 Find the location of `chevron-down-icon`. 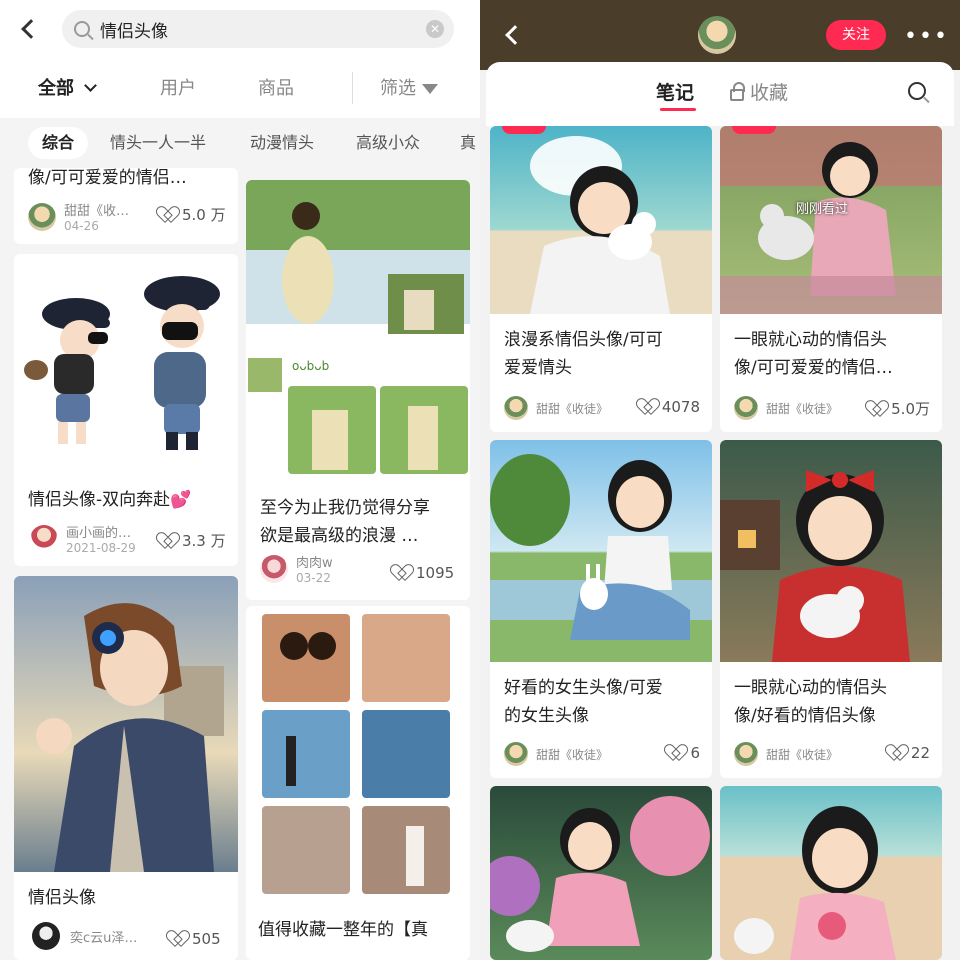

chevron-down-icon is located at coordinates (91, 85).